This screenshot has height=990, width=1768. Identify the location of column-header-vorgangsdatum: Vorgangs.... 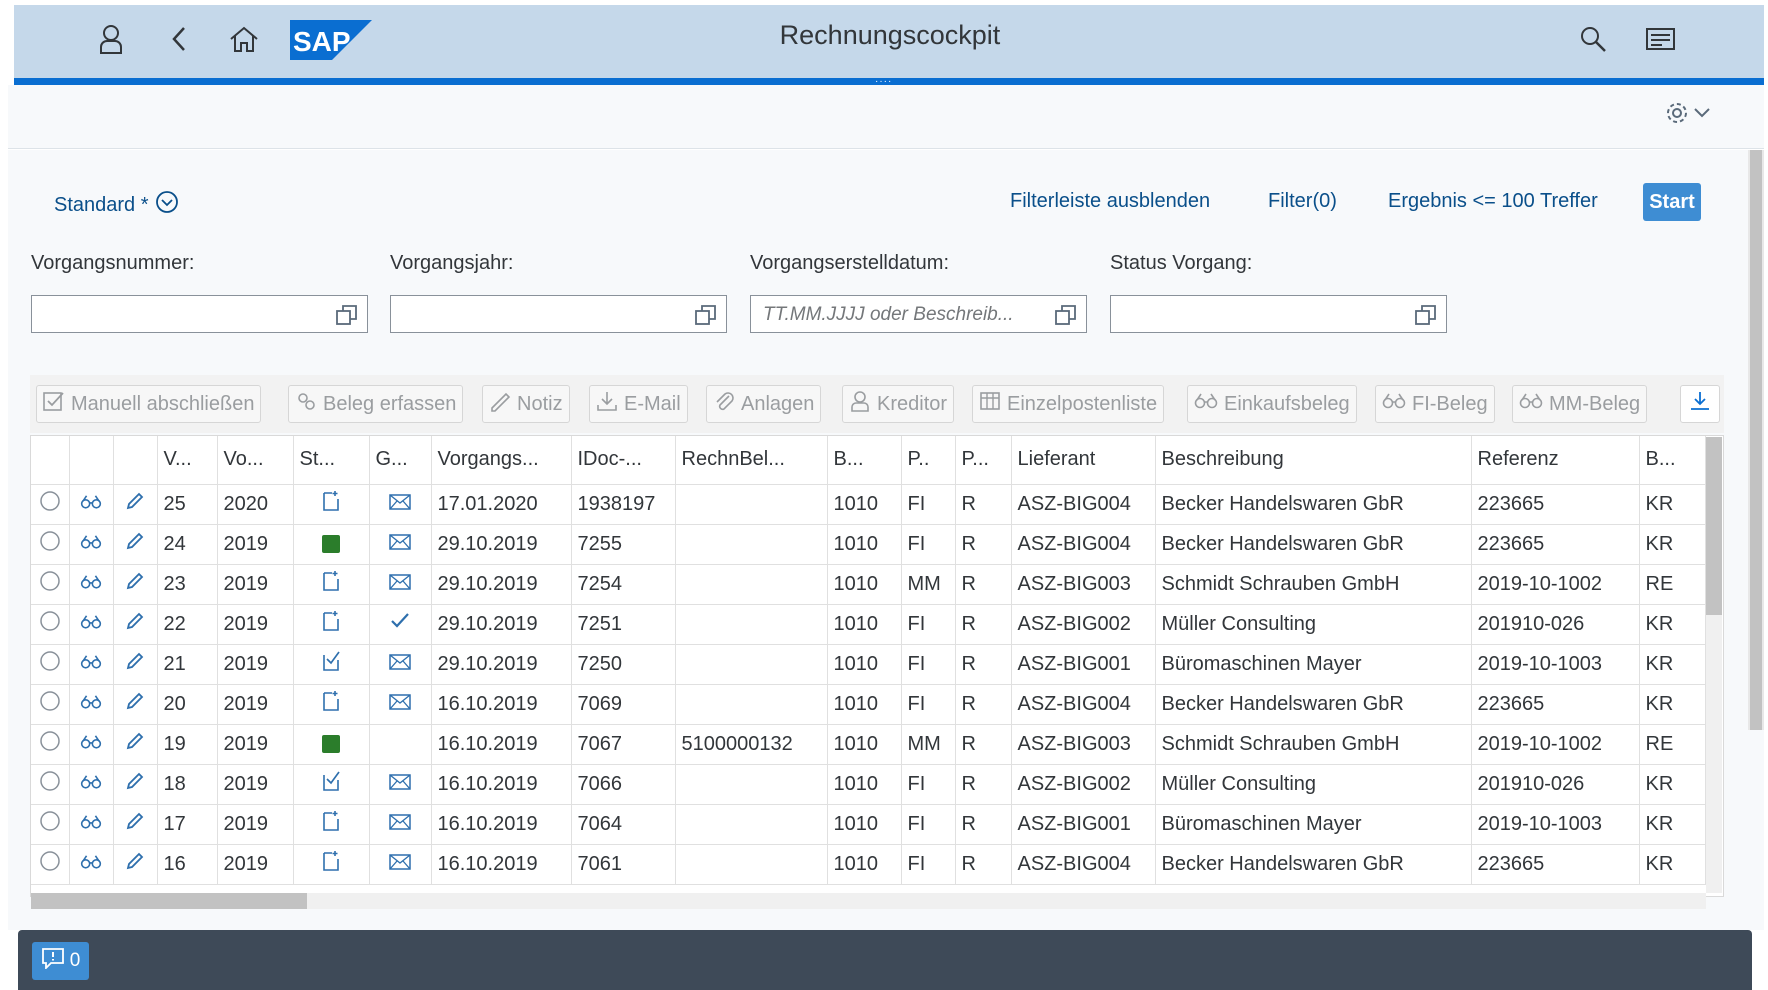
(501, 460).